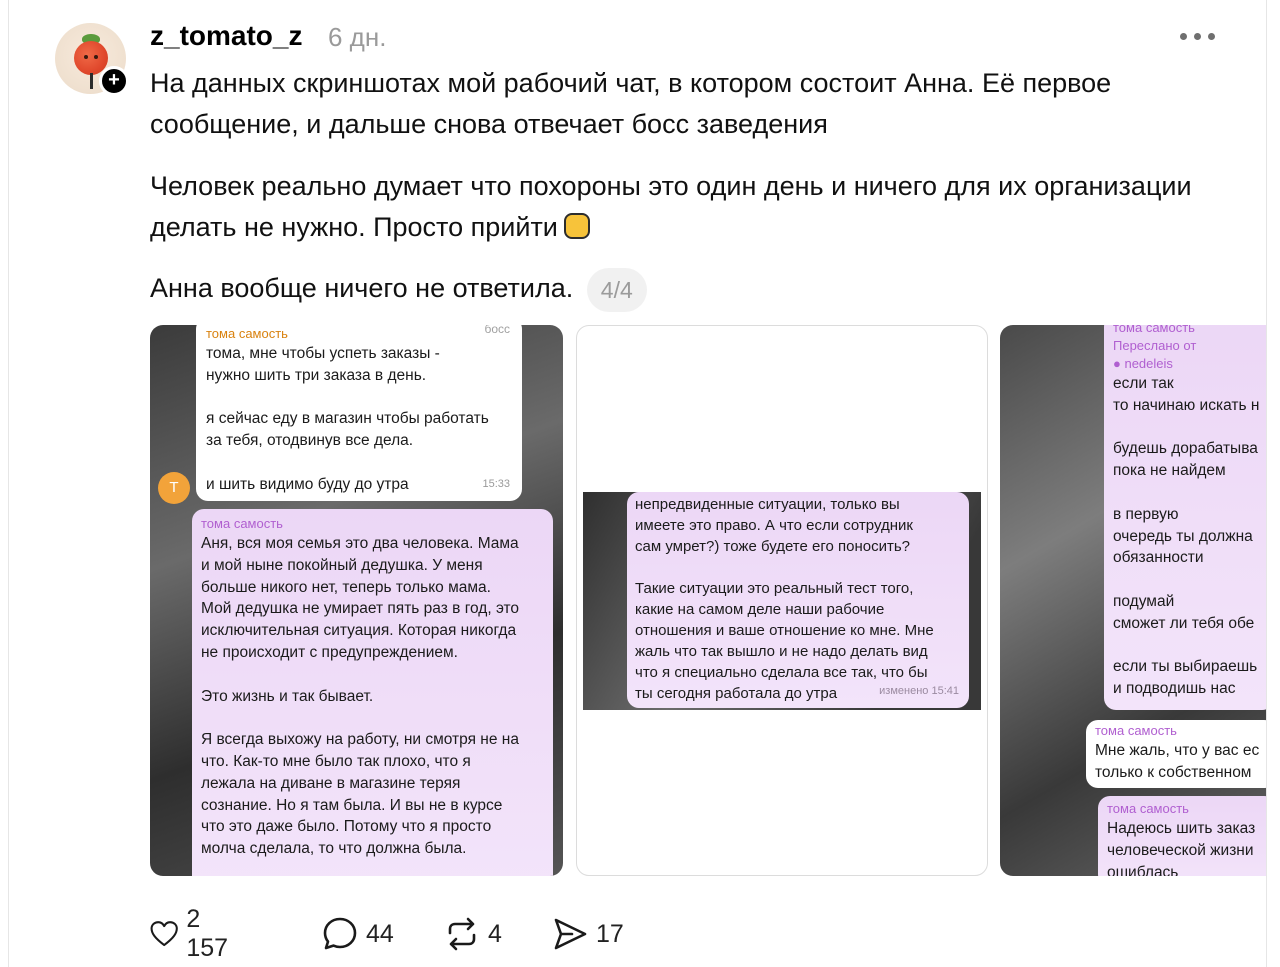  I want to click on chat-line: отношения и ваше отношение ко мне. Мне, so click(784, 630).